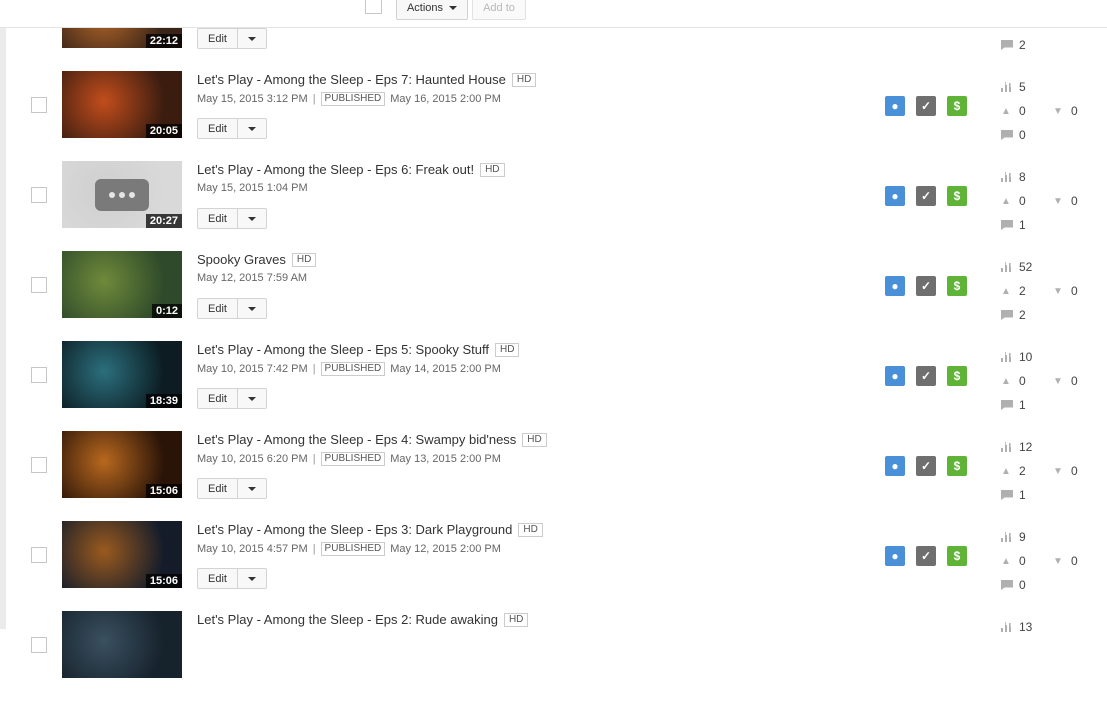 The height and width of the screenshot is (701, 1107). I want to click on published-date: May 14, 2015 2:00 PM, so click(445, 369).